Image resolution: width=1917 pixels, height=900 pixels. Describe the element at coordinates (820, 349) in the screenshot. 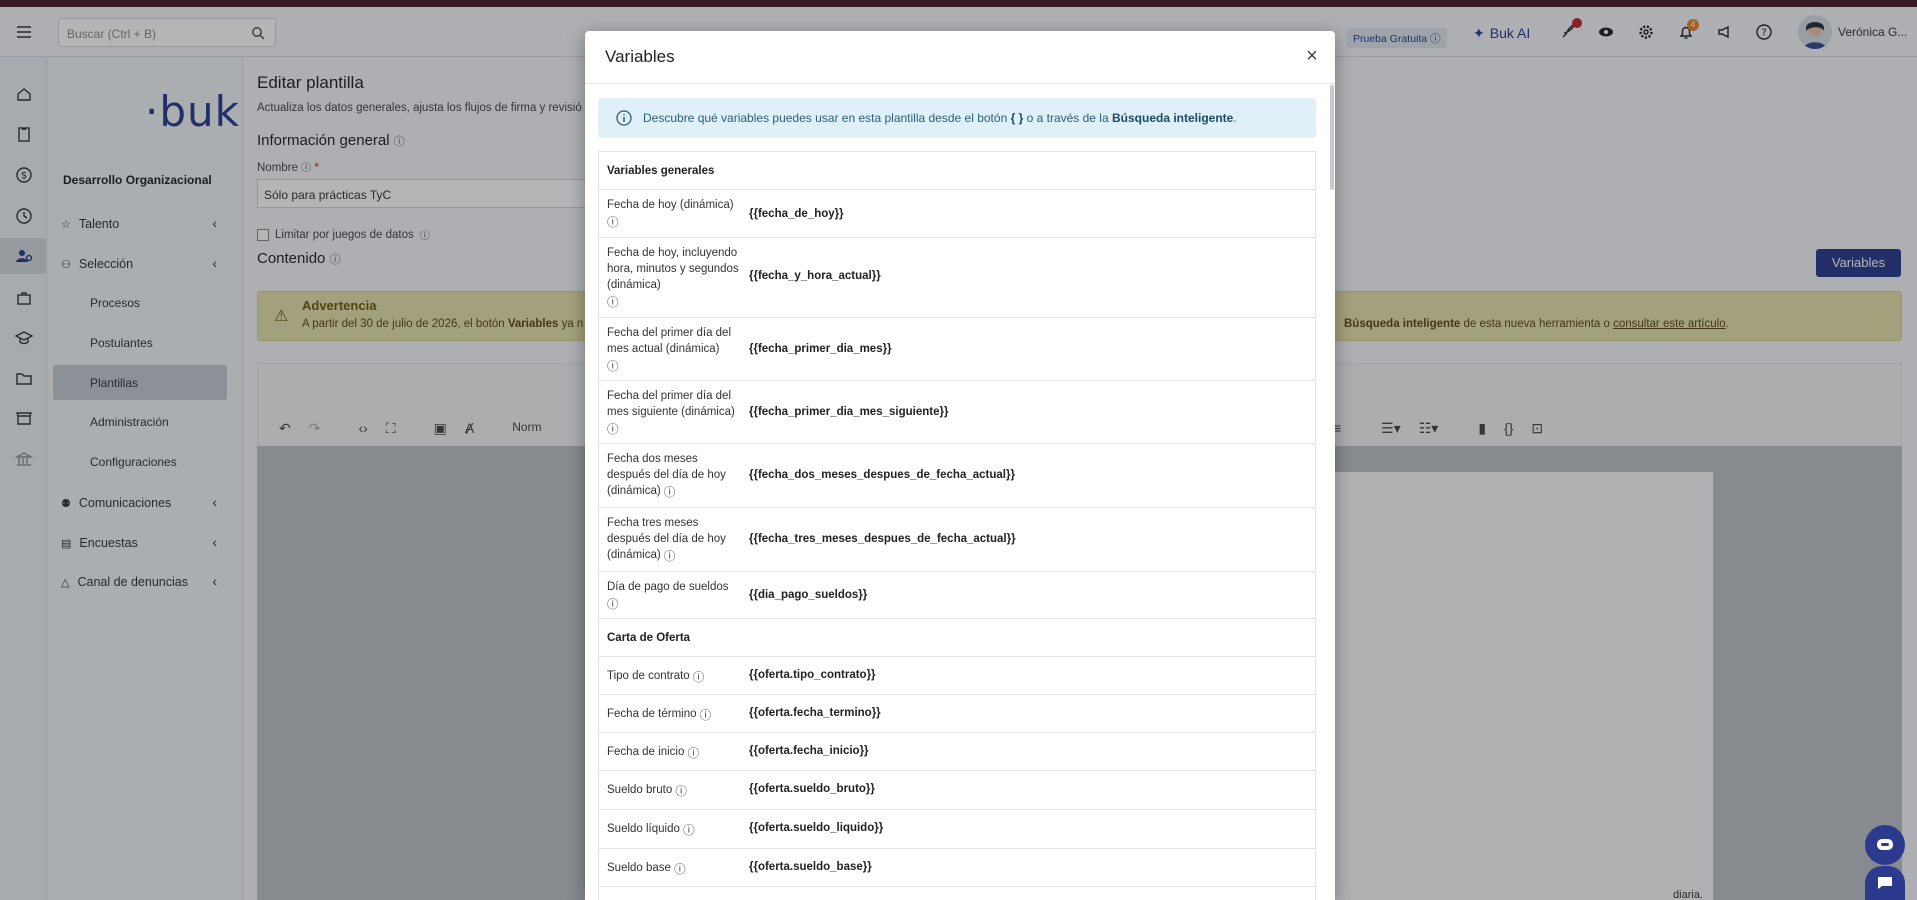

I see `variable-token: {{fecha_primer_dia_mes}}` at that location.